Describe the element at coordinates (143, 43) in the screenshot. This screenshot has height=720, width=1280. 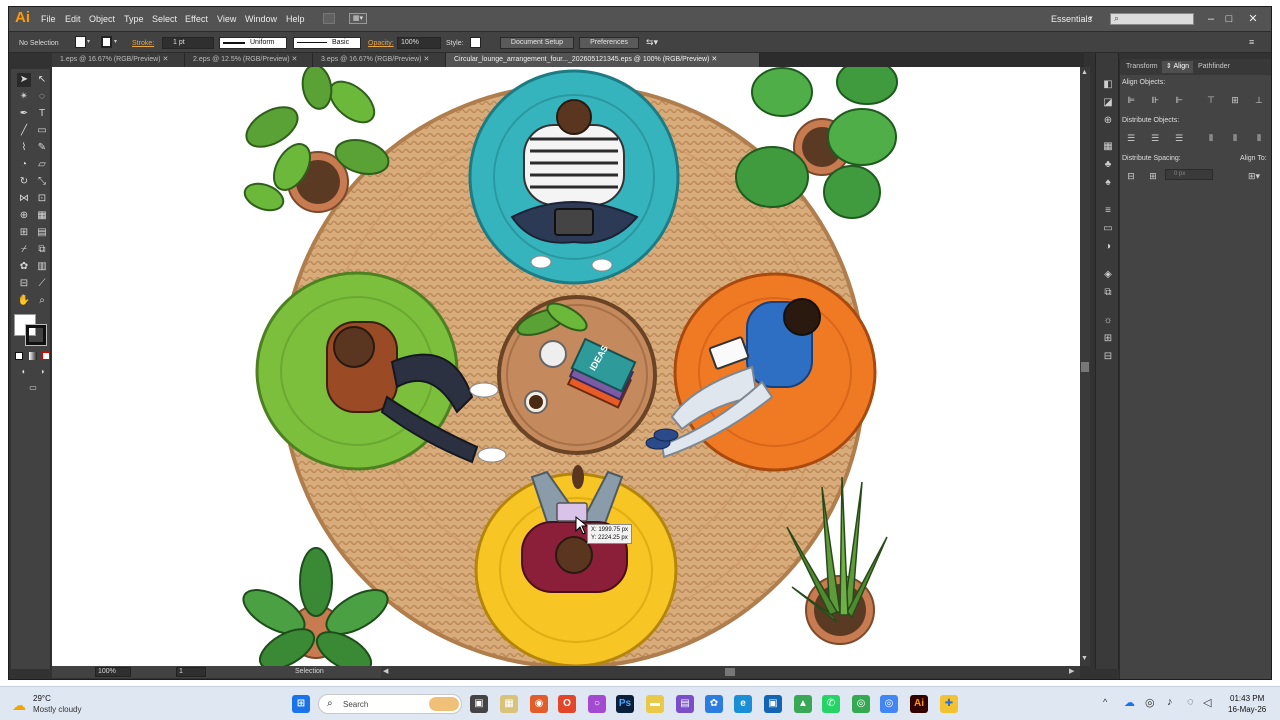
I see `stroke-label: Stroke:` at that location.